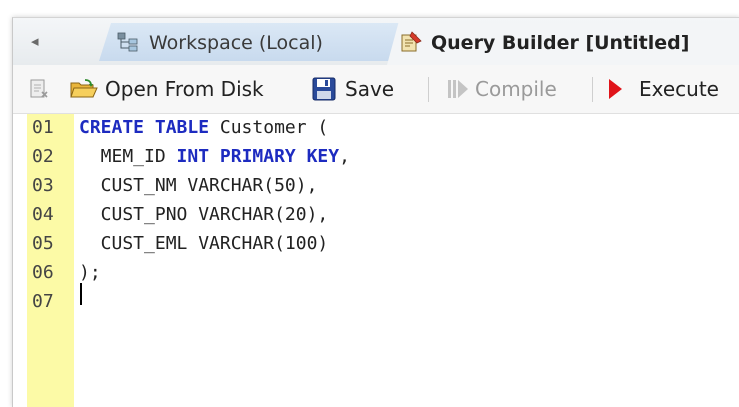  I want to click on code-text: CUST_NM VARCHAR(50),, so click(196, 185).